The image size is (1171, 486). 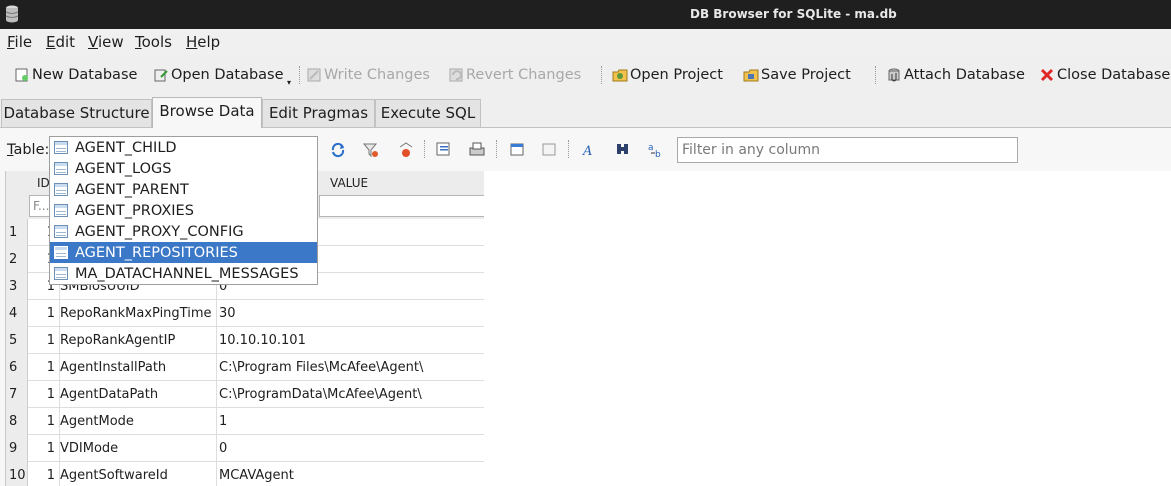 What do you see at coordinates (183, 147) in the screenshot?
I see `dropdown-item-table: AGENT_CHILD` at bounding box center [183, 147].